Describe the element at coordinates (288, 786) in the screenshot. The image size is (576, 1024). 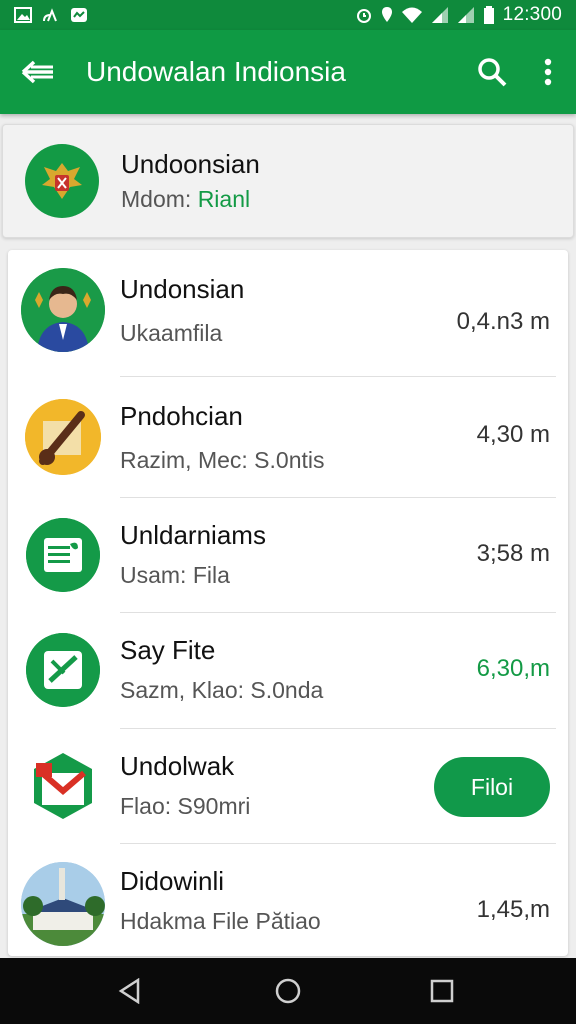
I see `list-item: Undolwak Flao: S90mri Filoi` at that location.